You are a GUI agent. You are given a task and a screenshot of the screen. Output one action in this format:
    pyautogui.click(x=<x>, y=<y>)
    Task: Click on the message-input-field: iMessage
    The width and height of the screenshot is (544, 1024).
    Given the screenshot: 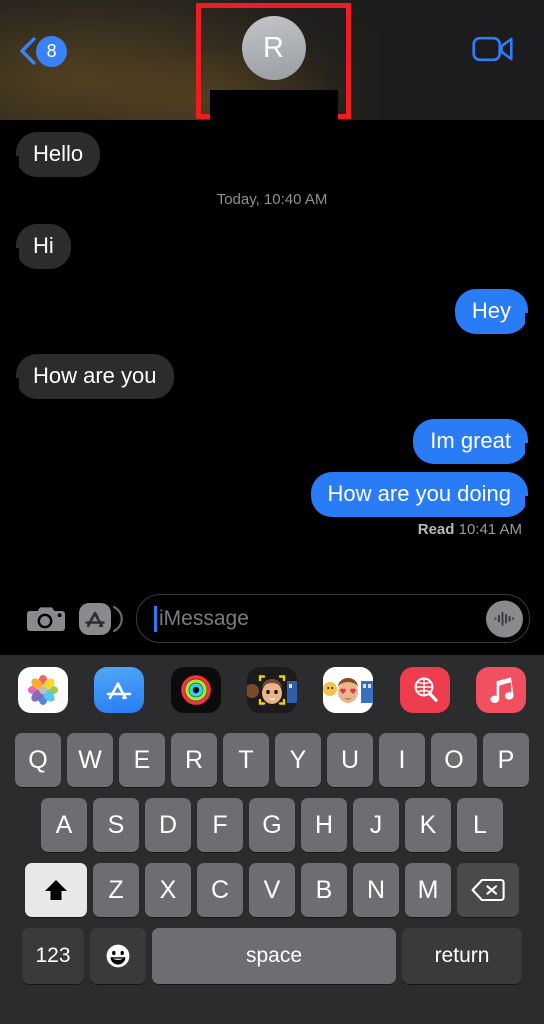 What is the action you would take?
    pyautogui.click(x=333, y=618)
    